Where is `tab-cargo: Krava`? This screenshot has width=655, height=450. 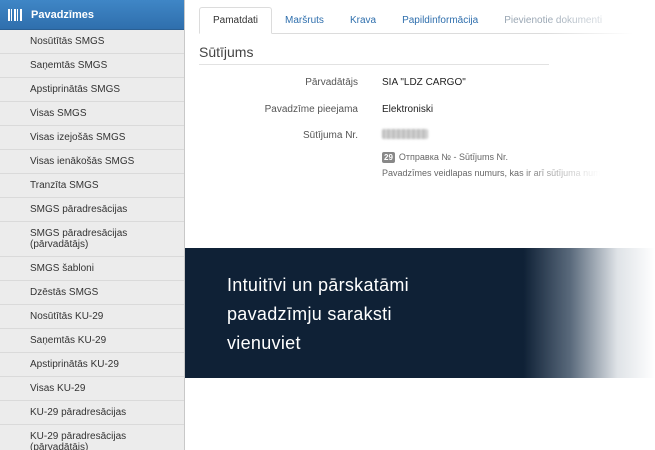 tab-cargo: Krava is located at coordinates (363, 20).